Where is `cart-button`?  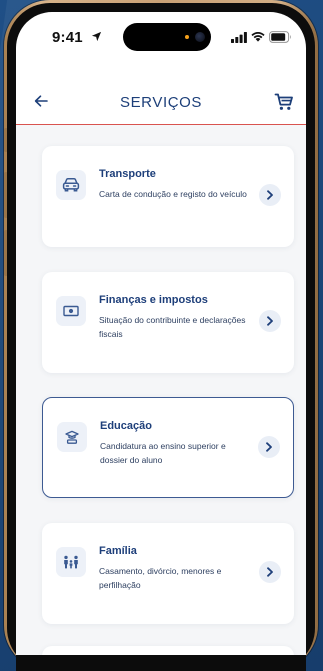
cart-button is located at coordinates (284, 102).